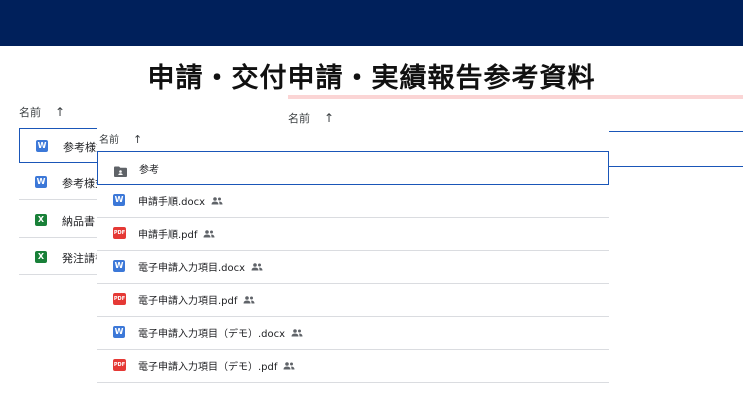  What do you see at coordinates (188, 301) in the screenshot?
I see `file-name: 電子申請入力項目.pdf` at bounding box center [188, 301].